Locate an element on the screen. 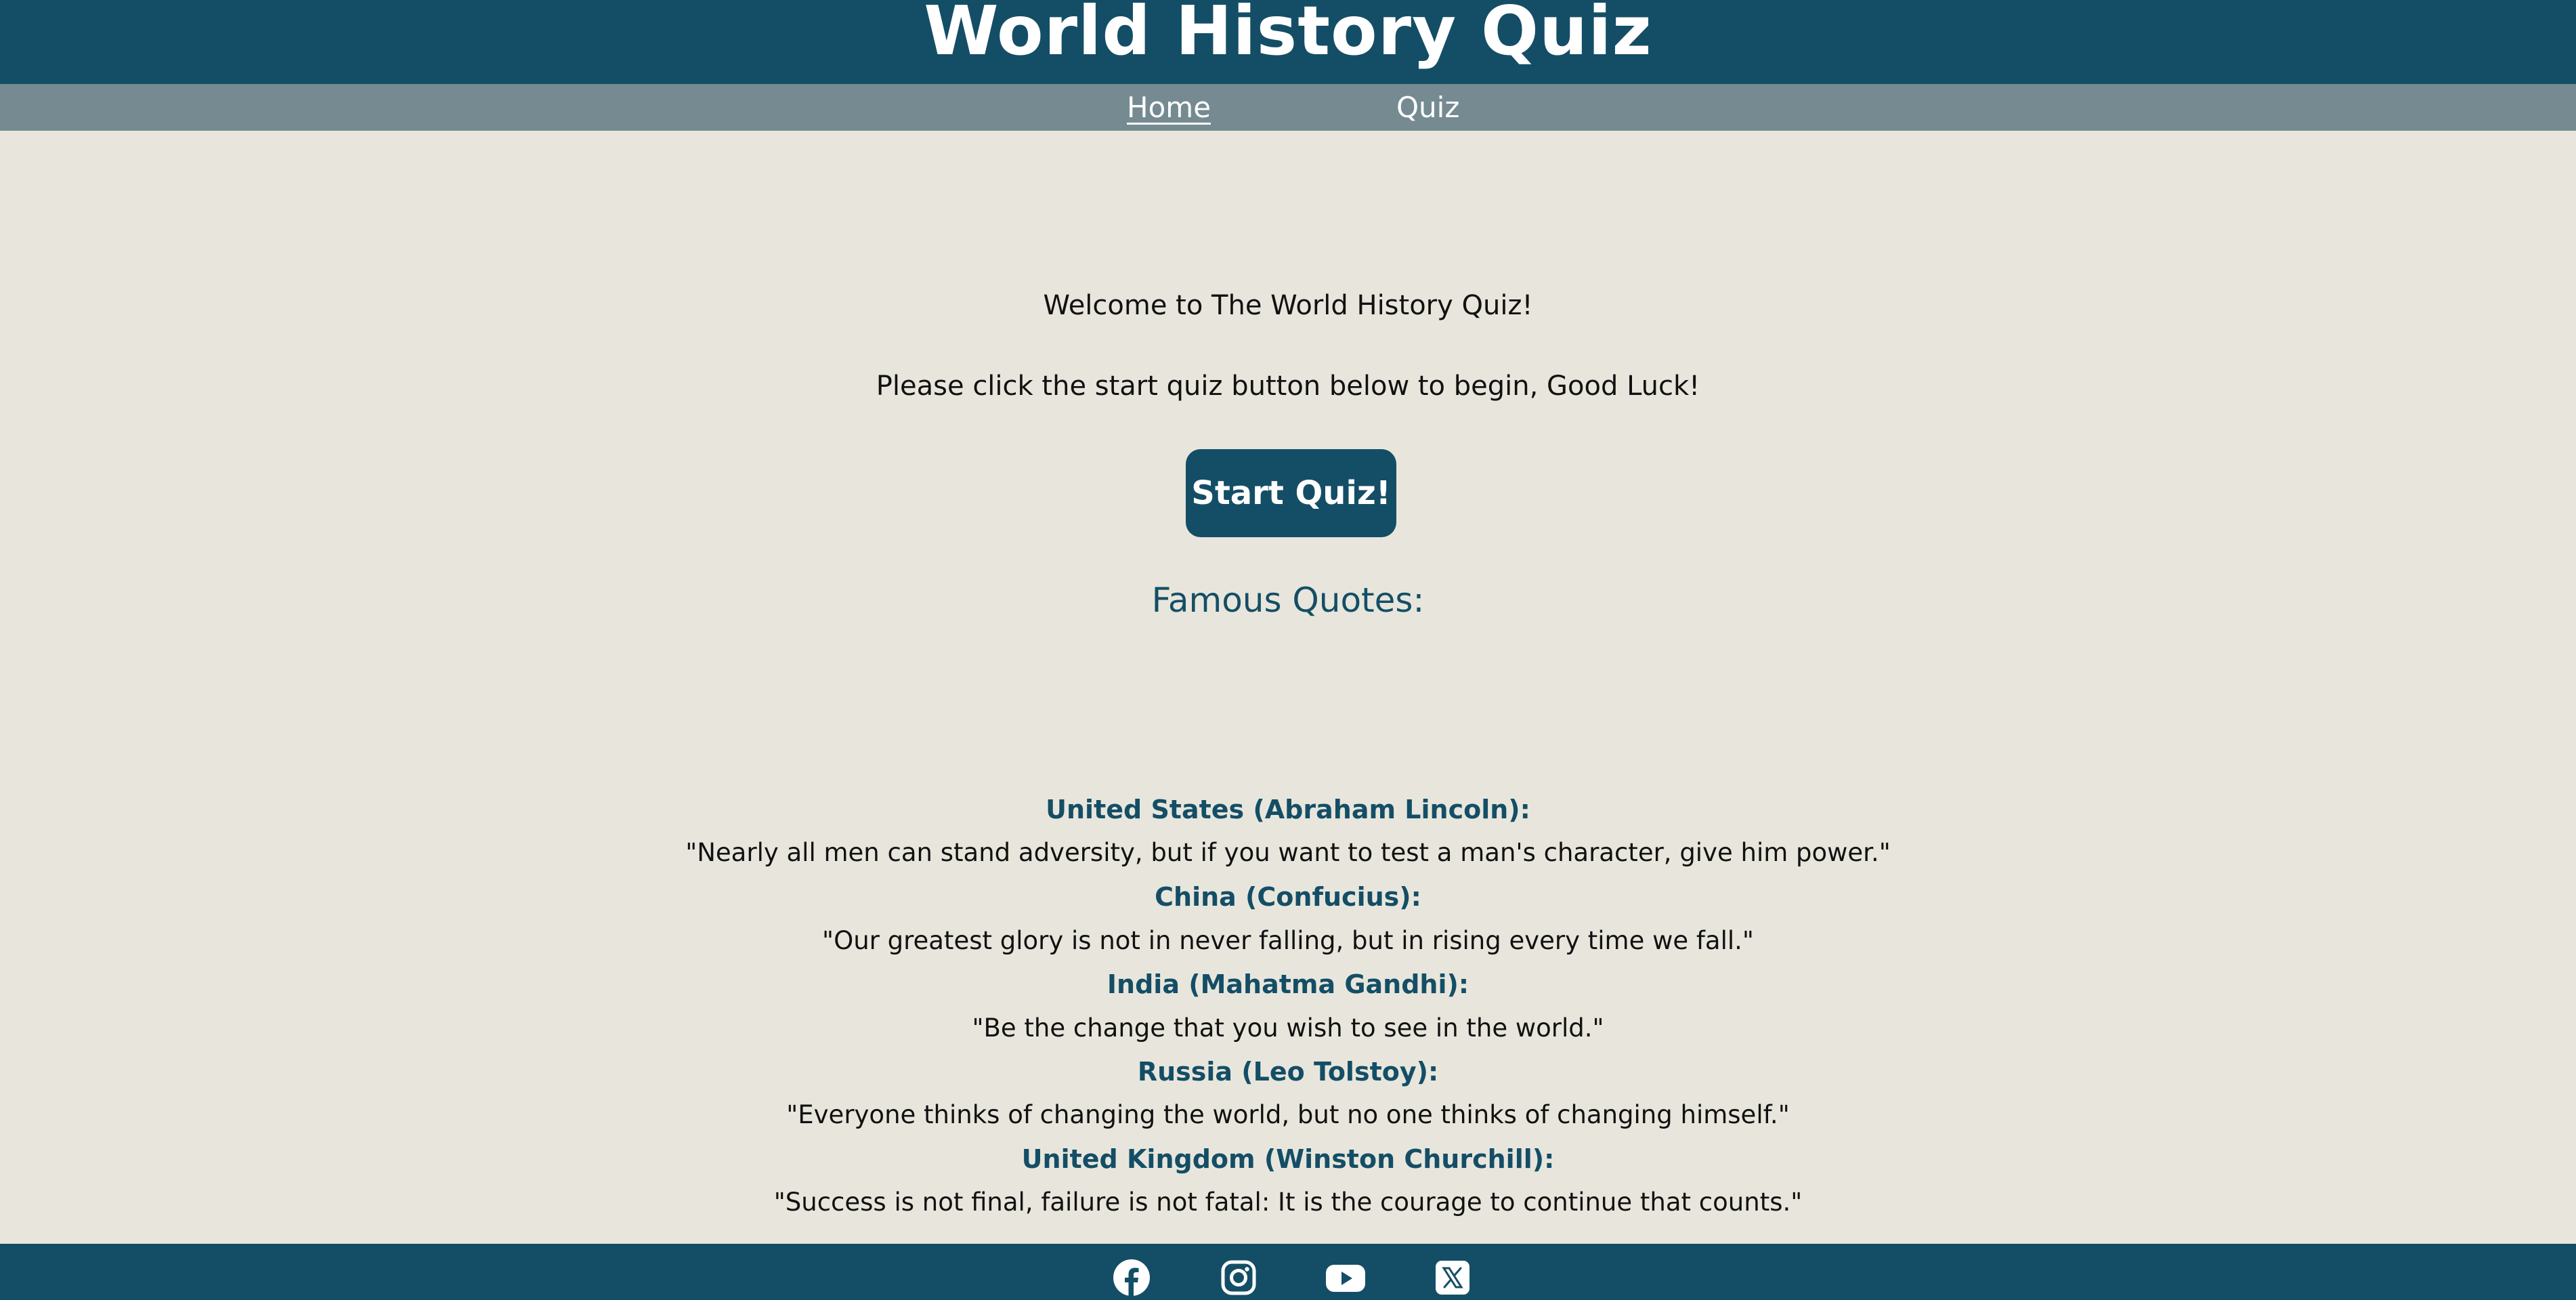  welcome-text: Welcome to The World History Quiz! is located at coordinates (1288, 305).